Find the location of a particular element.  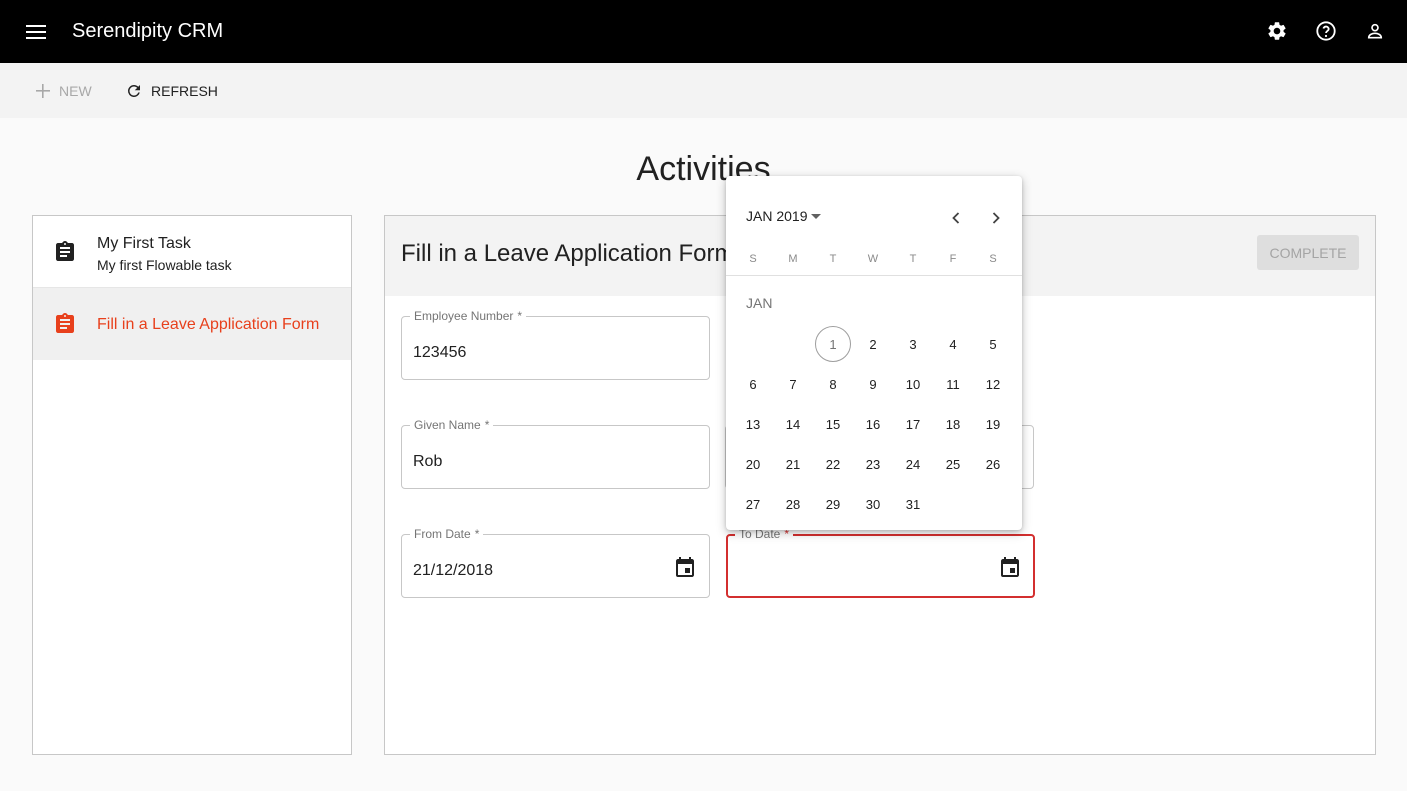

day-cell: 29 is located at coordinates (833, 504).